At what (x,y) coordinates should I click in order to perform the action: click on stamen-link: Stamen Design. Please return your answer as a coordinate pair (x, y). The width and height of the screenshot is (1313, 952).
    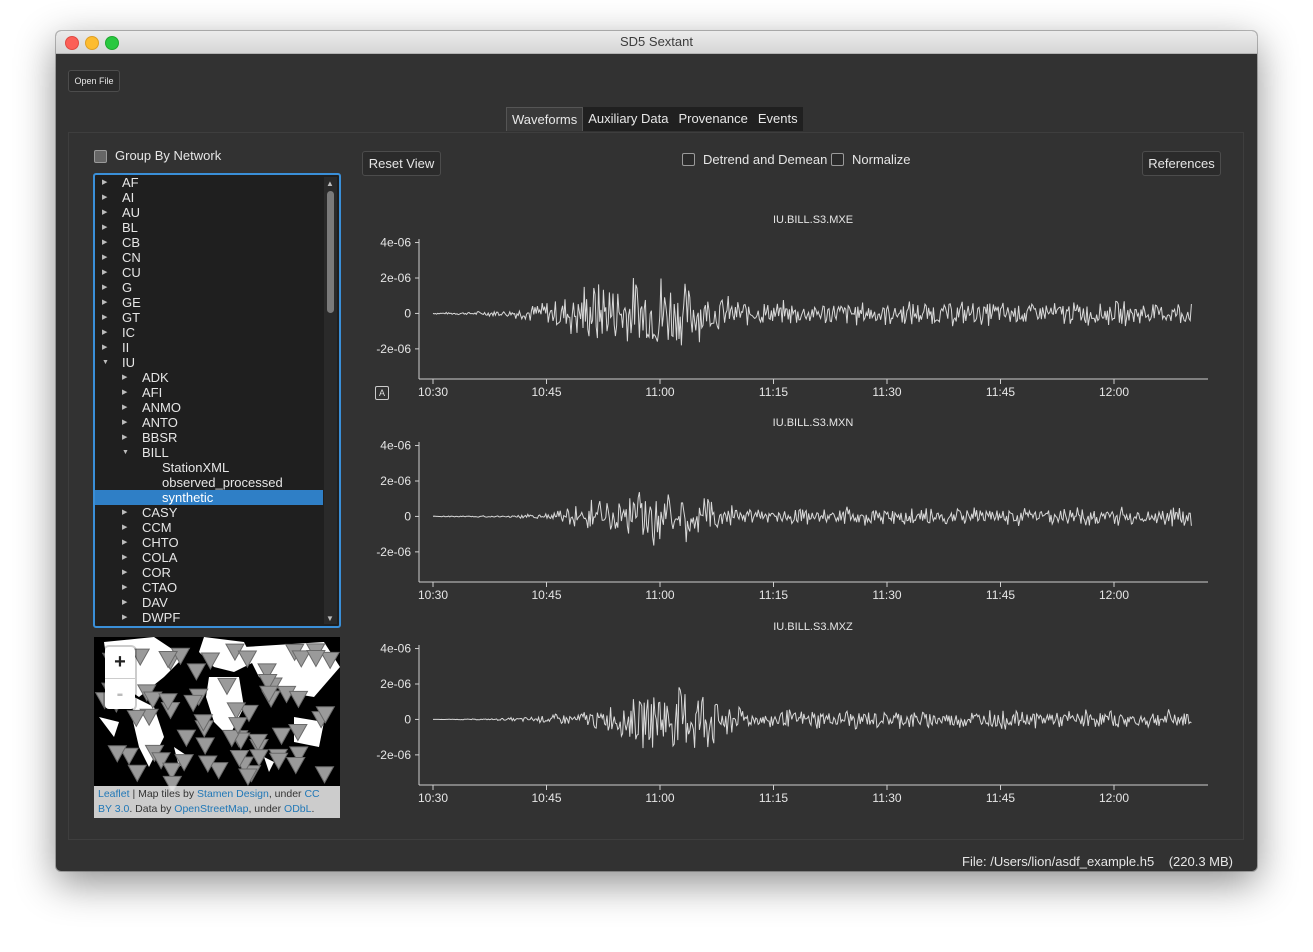
    Looking at the image, I should click on (233, 794).